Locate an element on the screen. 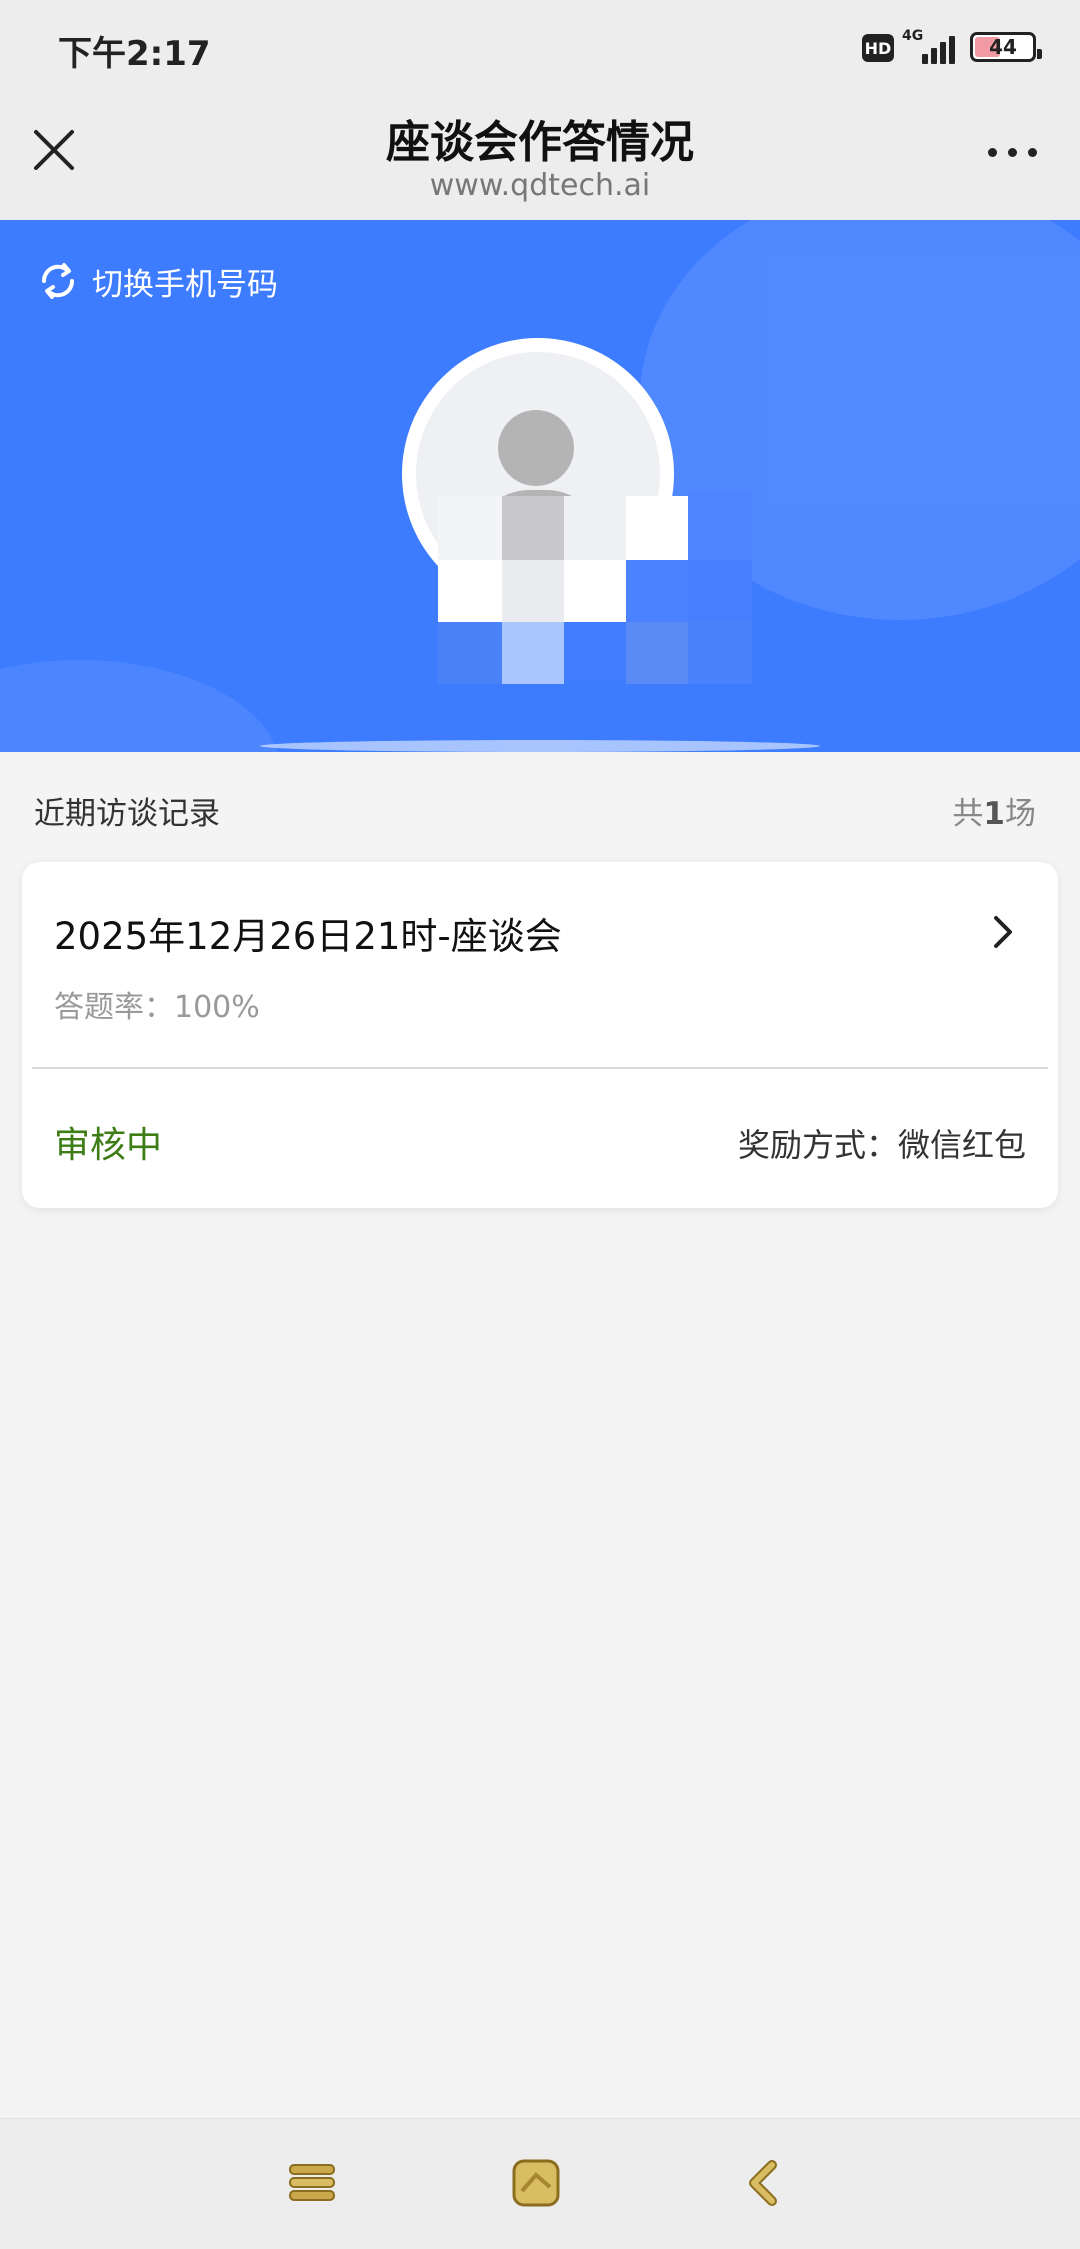 The height and width of the screenshot is (2249, 1080). battery-icon: 44 is located at coordinates (1006, 47).